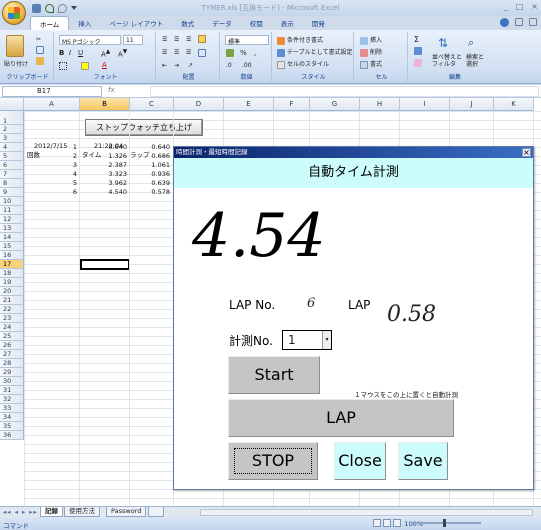 This screenshot has width=541, height=530. I want to click on increase-decimal-icon: .0, so click(229, 65).